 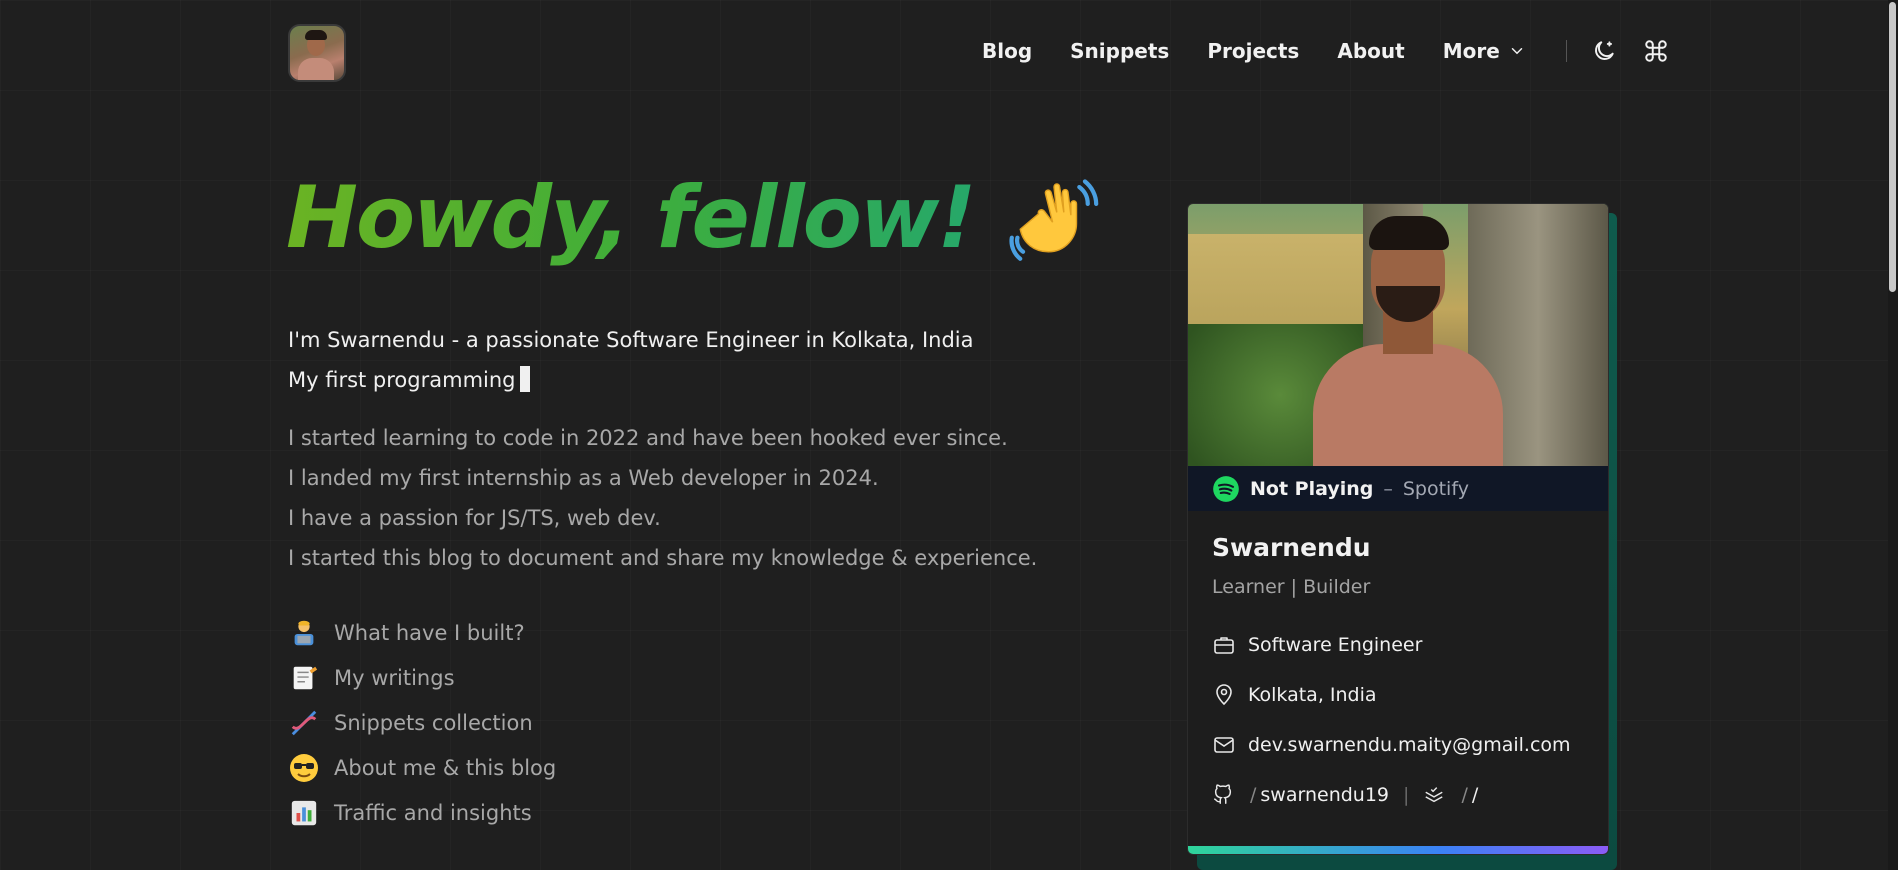 What do you see at coordinates (433, 812) in the screenshot?
I see `quick-link-label: Traffic and insights` at bounding box center [433, 812].